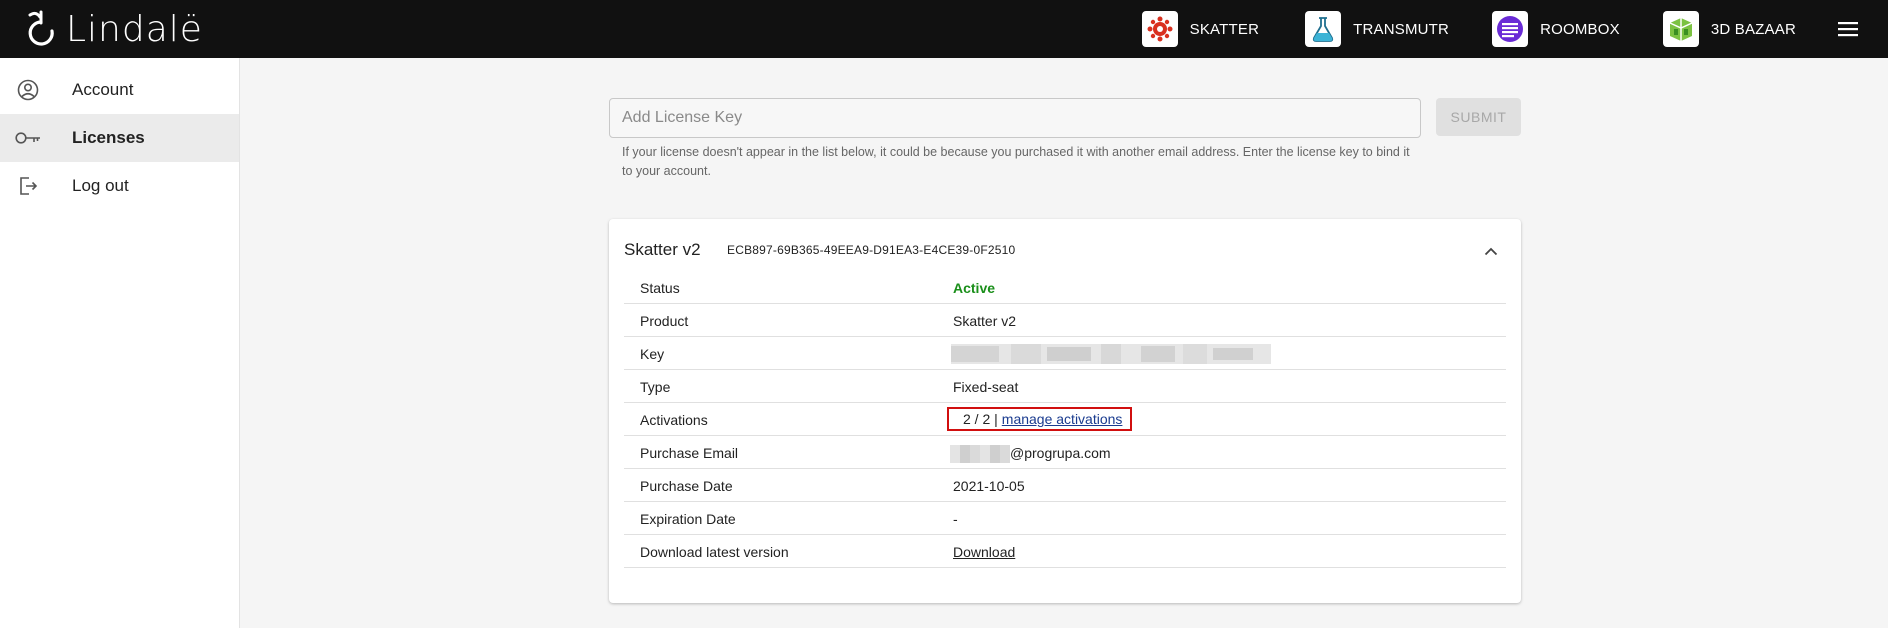 The image size is (1888, 628). Describe the element at coordinates (662, 249) in the screenshot. I see `license-title: Skatter v2` at that location.